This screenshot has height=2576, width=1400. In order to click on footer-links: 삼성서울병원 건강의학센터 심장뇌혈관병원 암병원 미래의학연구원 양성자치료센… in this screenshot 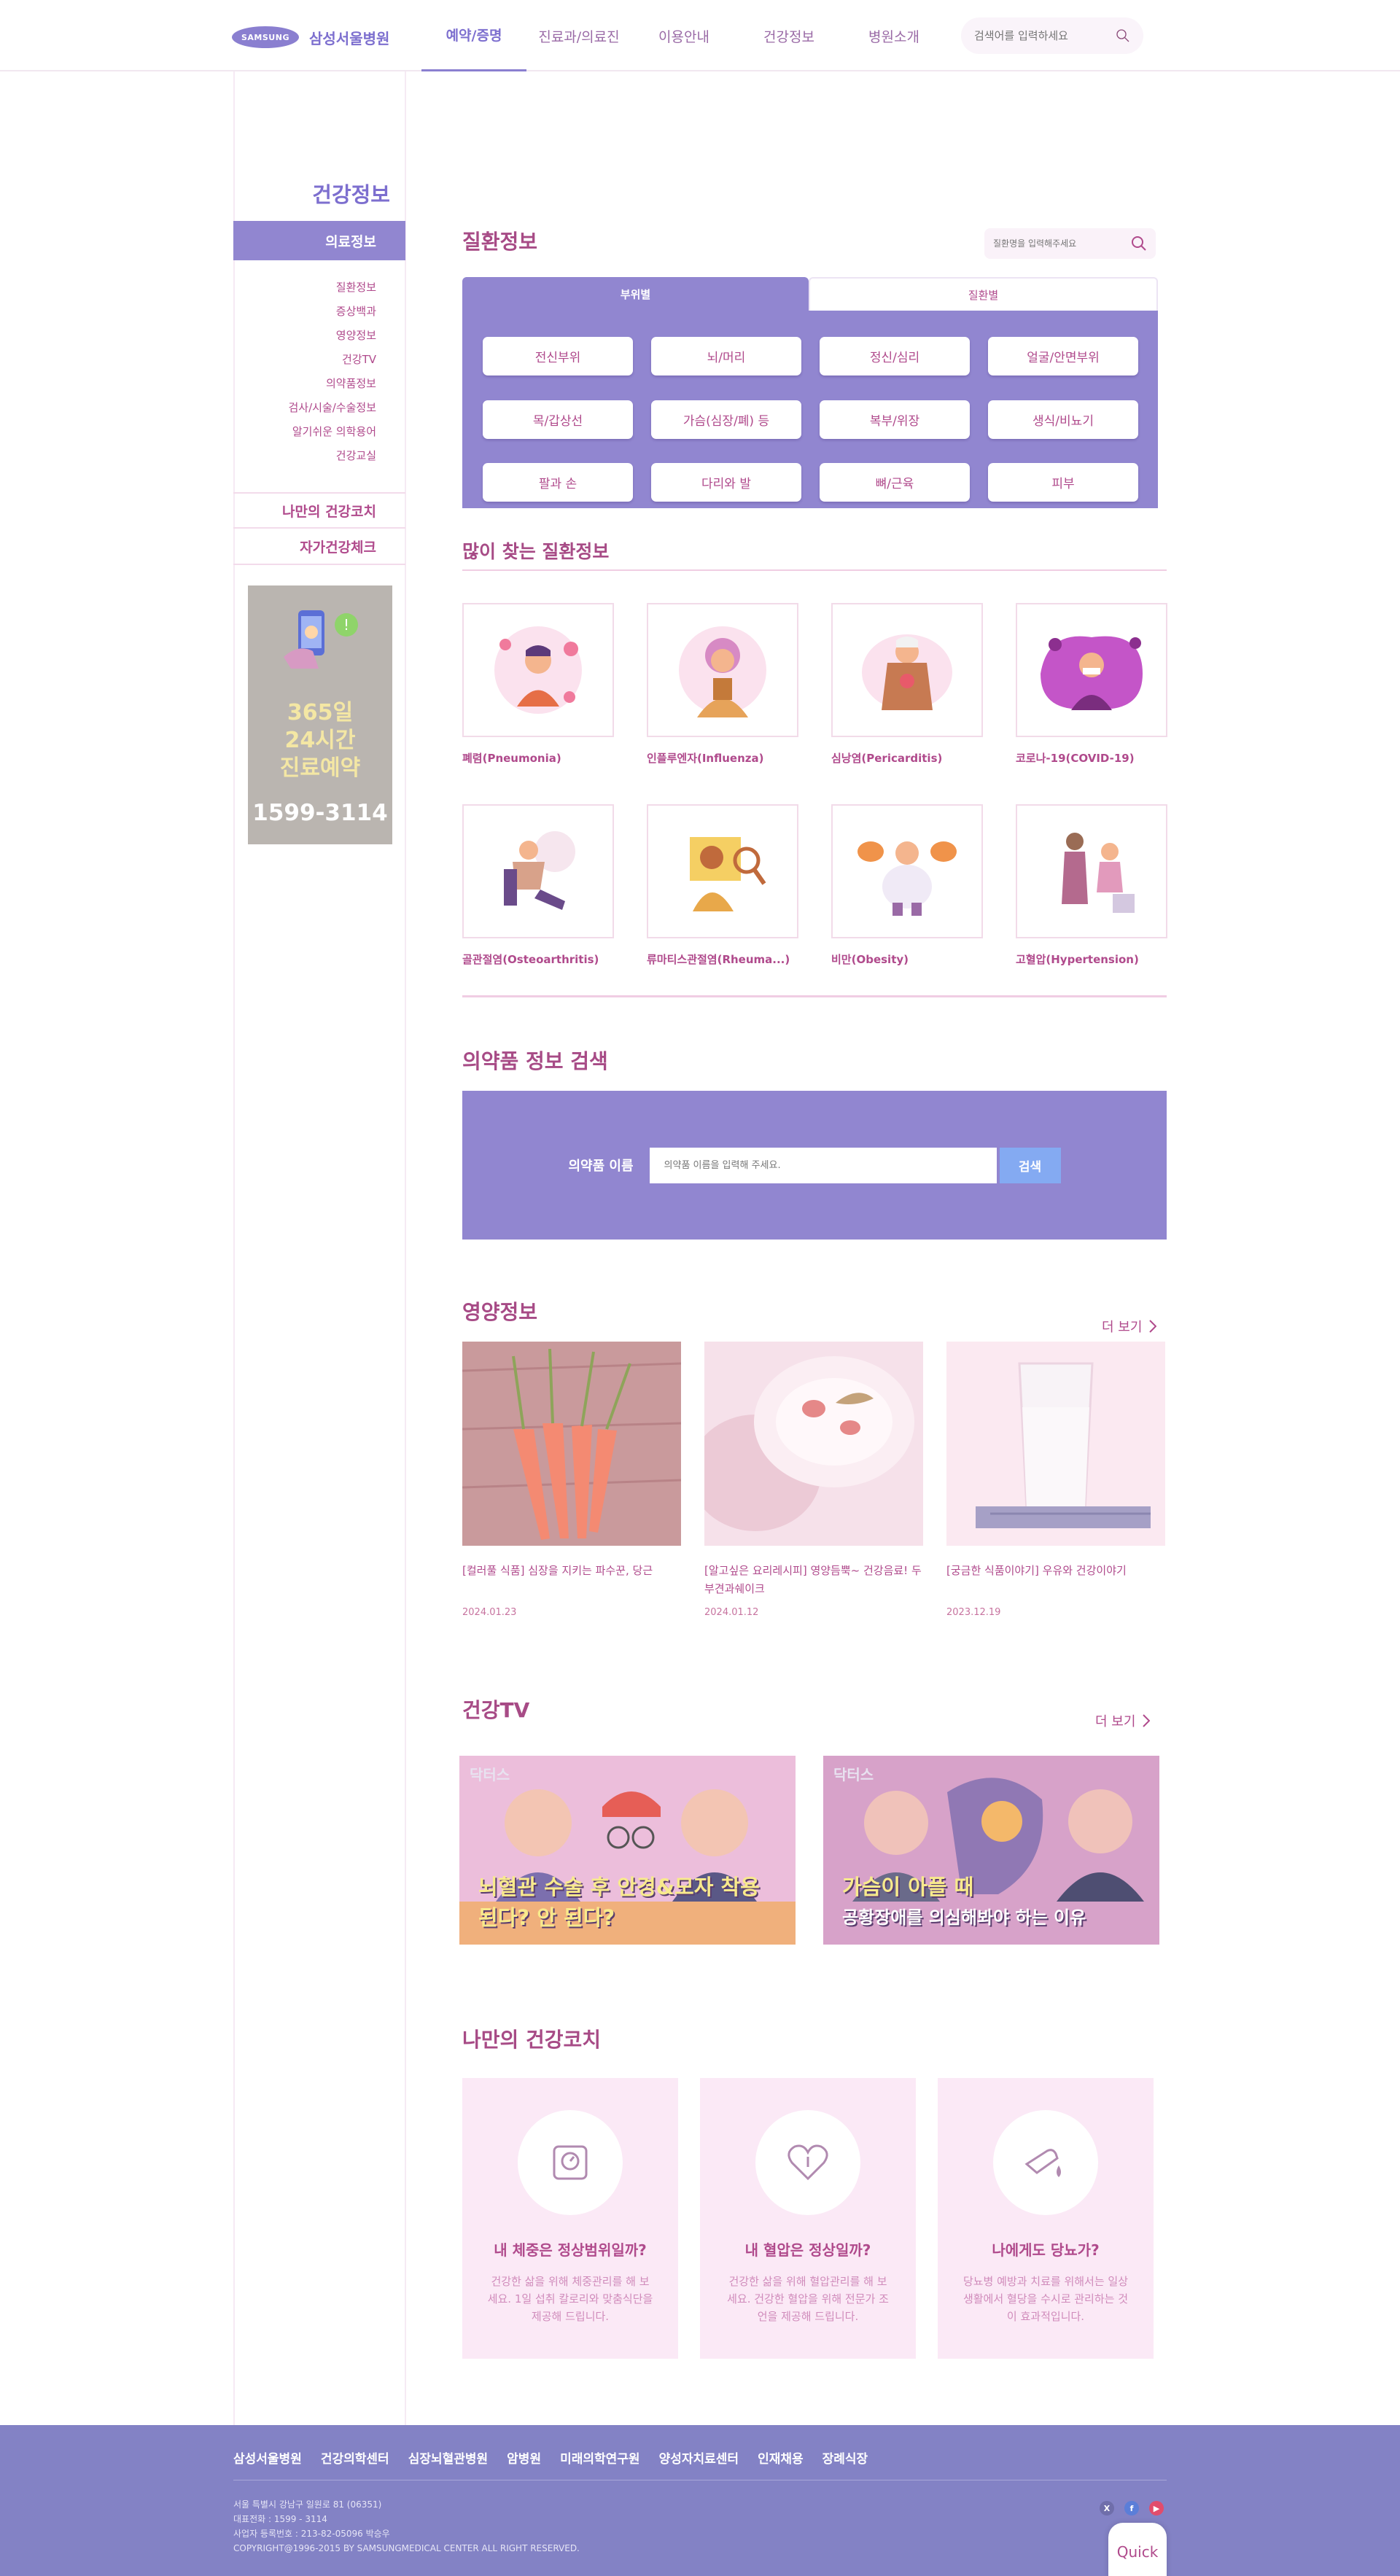, I will do `click(550, 2457)`.